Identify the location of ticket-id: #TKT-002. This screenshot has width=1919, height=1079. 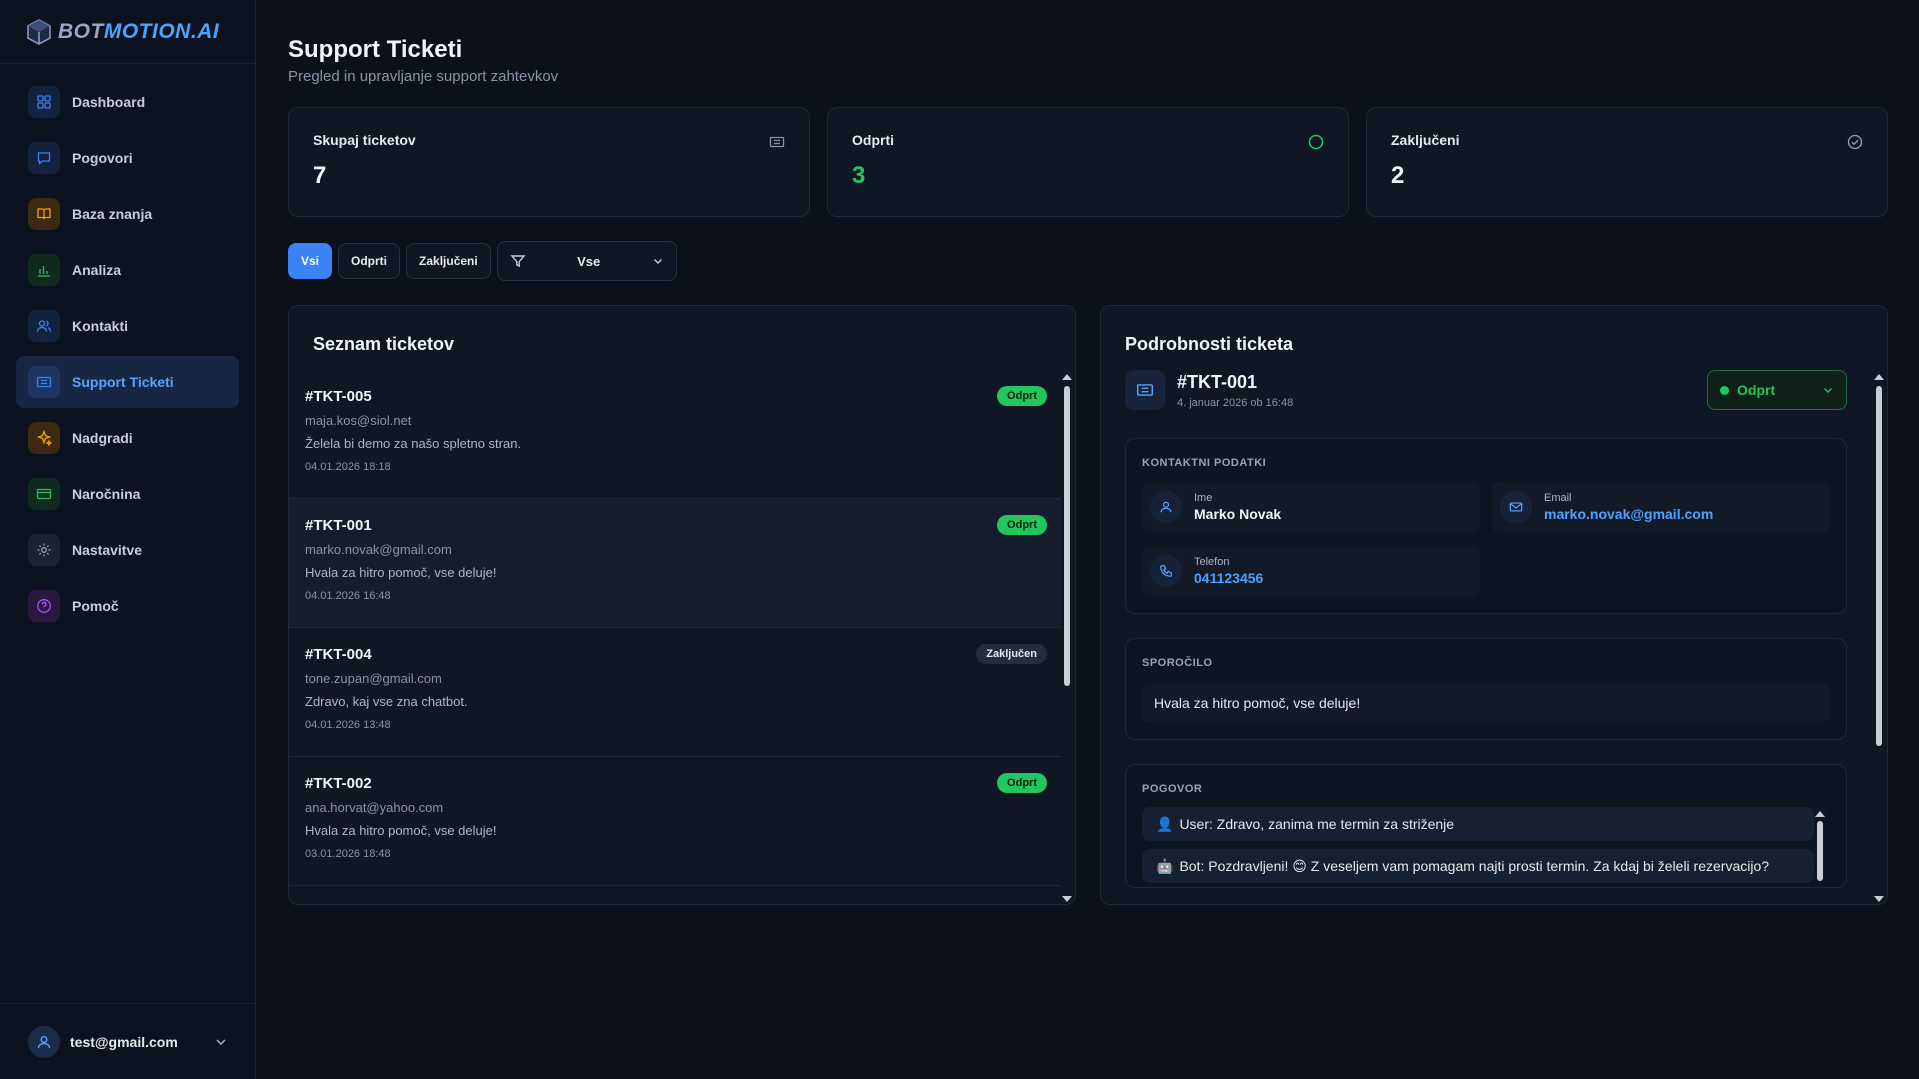
(338, 783).